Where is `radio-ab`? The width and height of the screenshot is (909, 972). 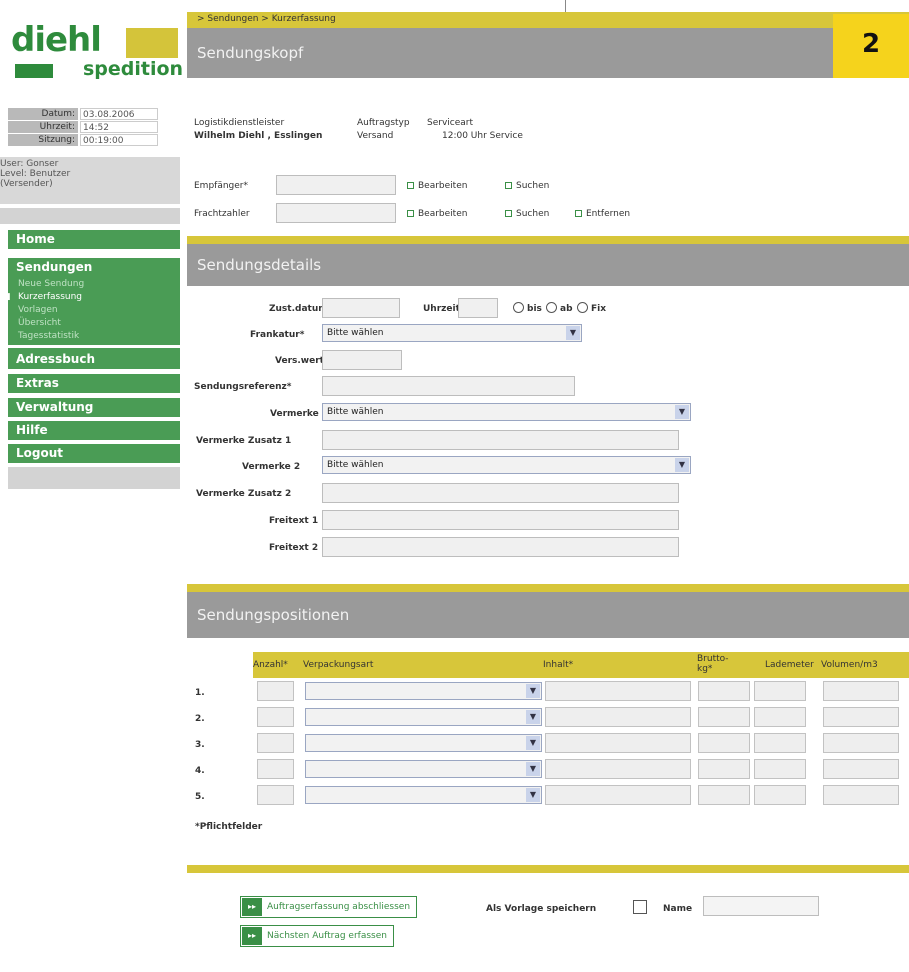
radio-ab is located at coordinates (551, 307).